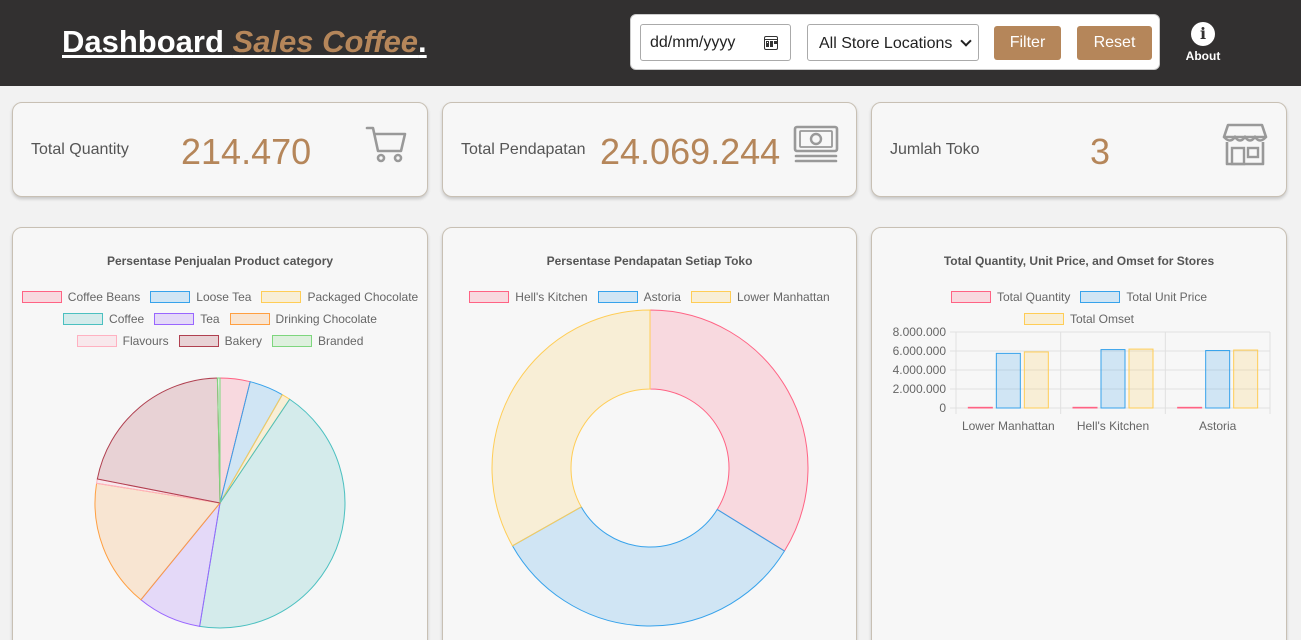 This screenshot has height=640, width=1301. I want to click on y-tick-label: 8.000.000, so click(920, 332).